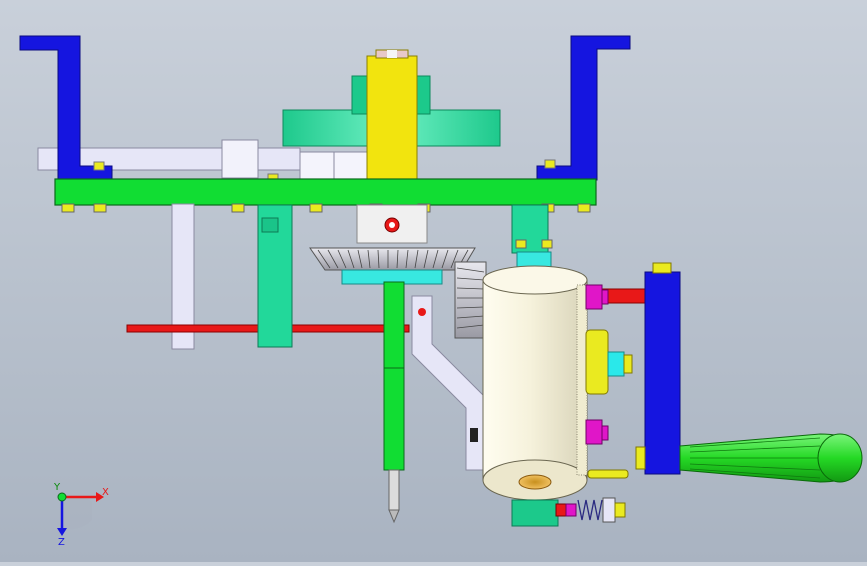 The image size is (867, 566). What do you see at coordinates (583, 108) in the screenshot?
I see `right-frame-bracket` at bounding box center [583, 108].